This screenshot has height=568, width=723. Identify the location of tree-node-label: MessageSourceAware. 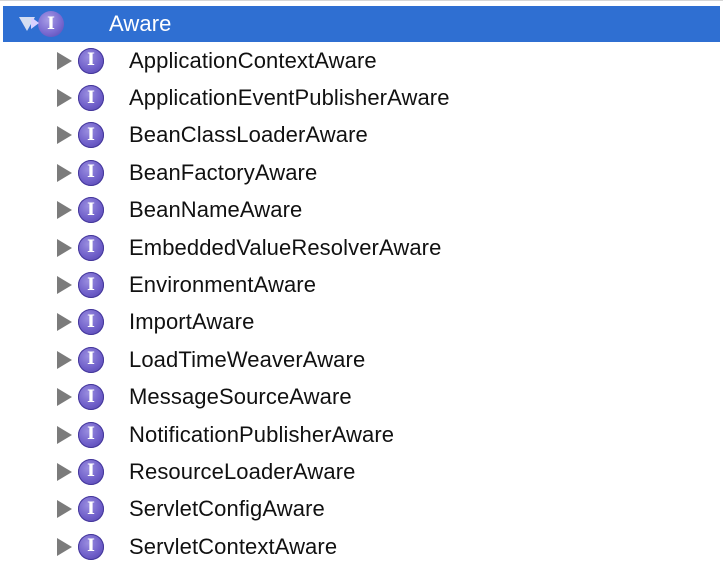
(240, 397).